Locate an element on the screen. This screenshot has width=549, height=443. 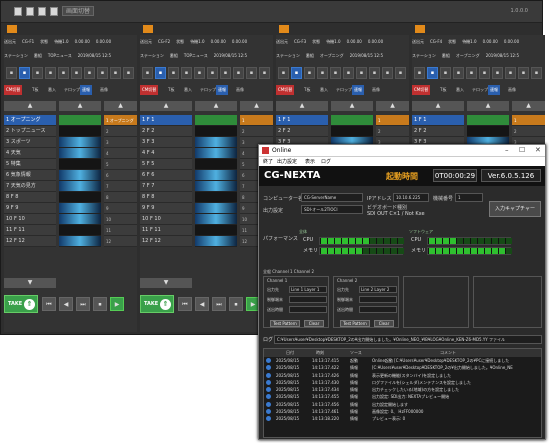
take-button: TAKE⇑ is located at coordinates (21, 304).